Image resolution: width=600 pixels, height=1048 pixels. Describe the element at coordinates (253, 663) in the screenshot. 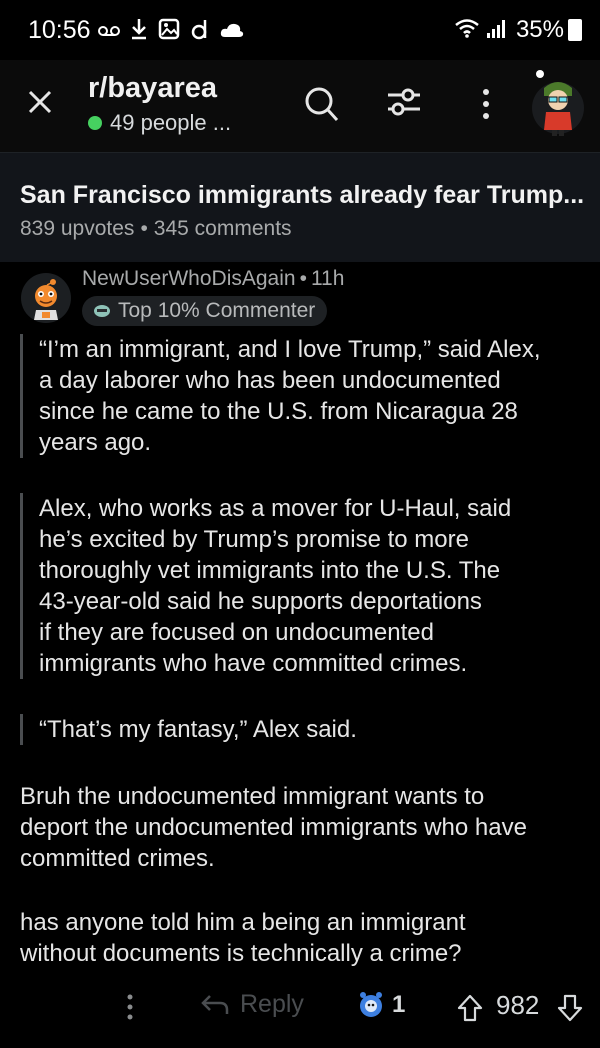

I see `quote-line: immigrants who have committed crimes.` at that location.